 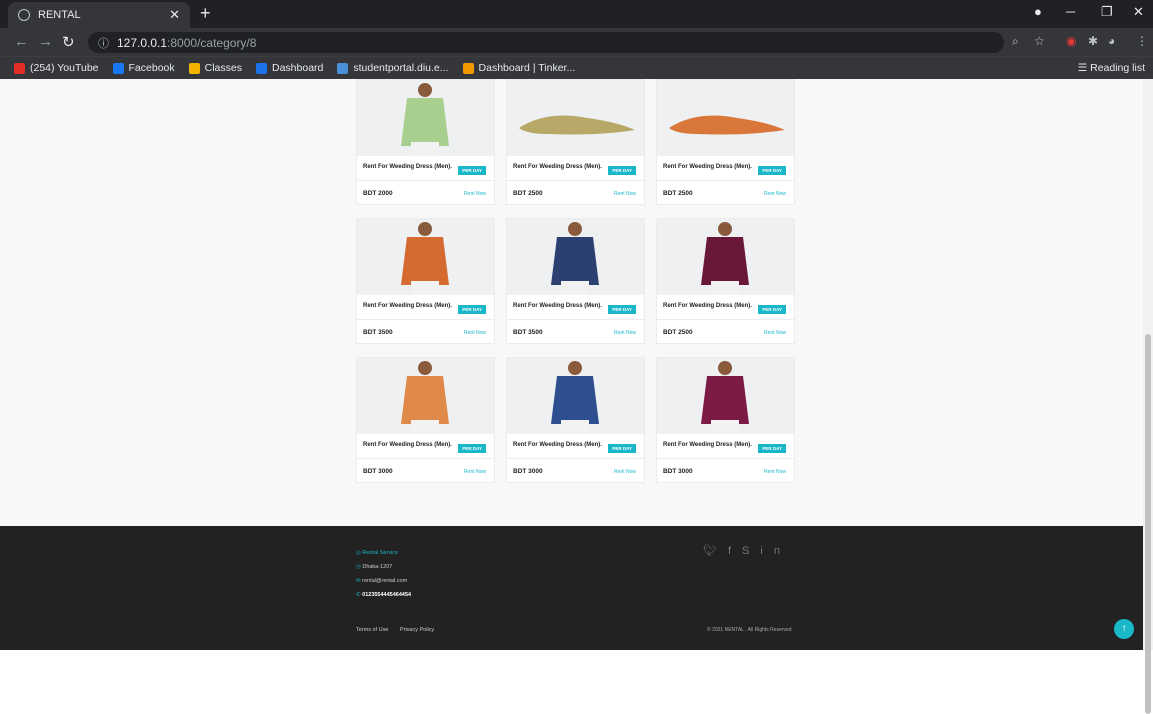 What do you see at coordinates (382, 581) in the screenshot?
I see `footer-email-row: ✉ rental@rental.com` at bounding box center [382, 581].